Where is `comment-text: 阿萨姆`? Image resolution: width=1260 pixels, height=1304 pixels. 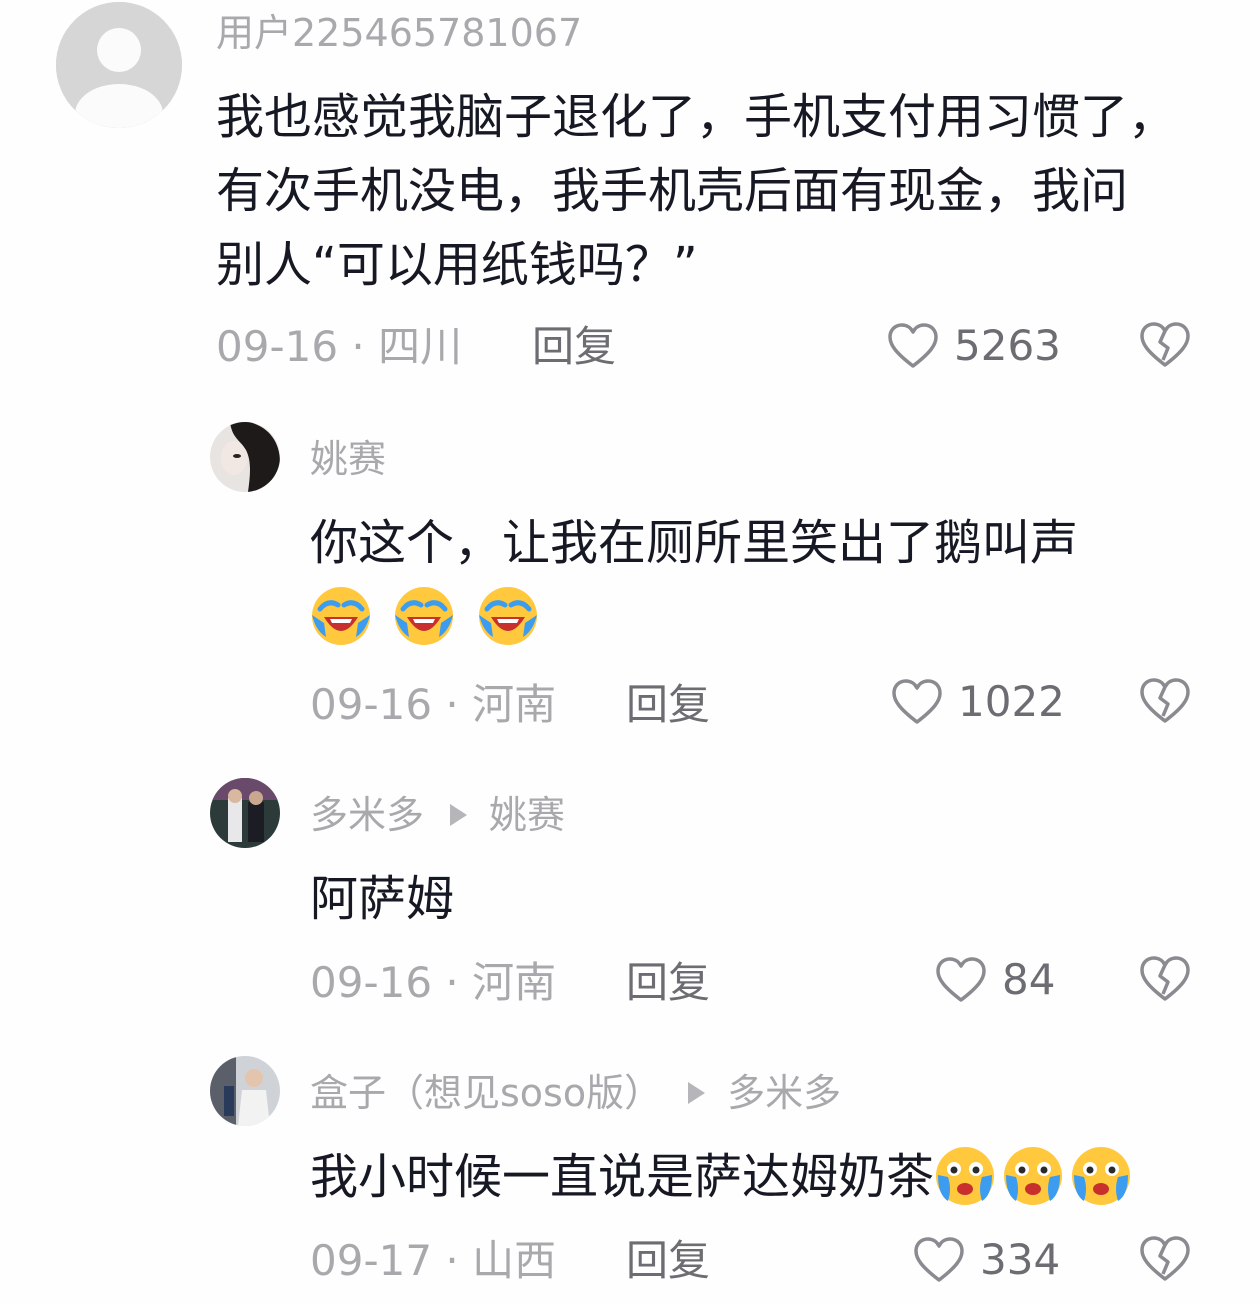
comment-text: 阿萨姆 is located at coordinates (382, 899).